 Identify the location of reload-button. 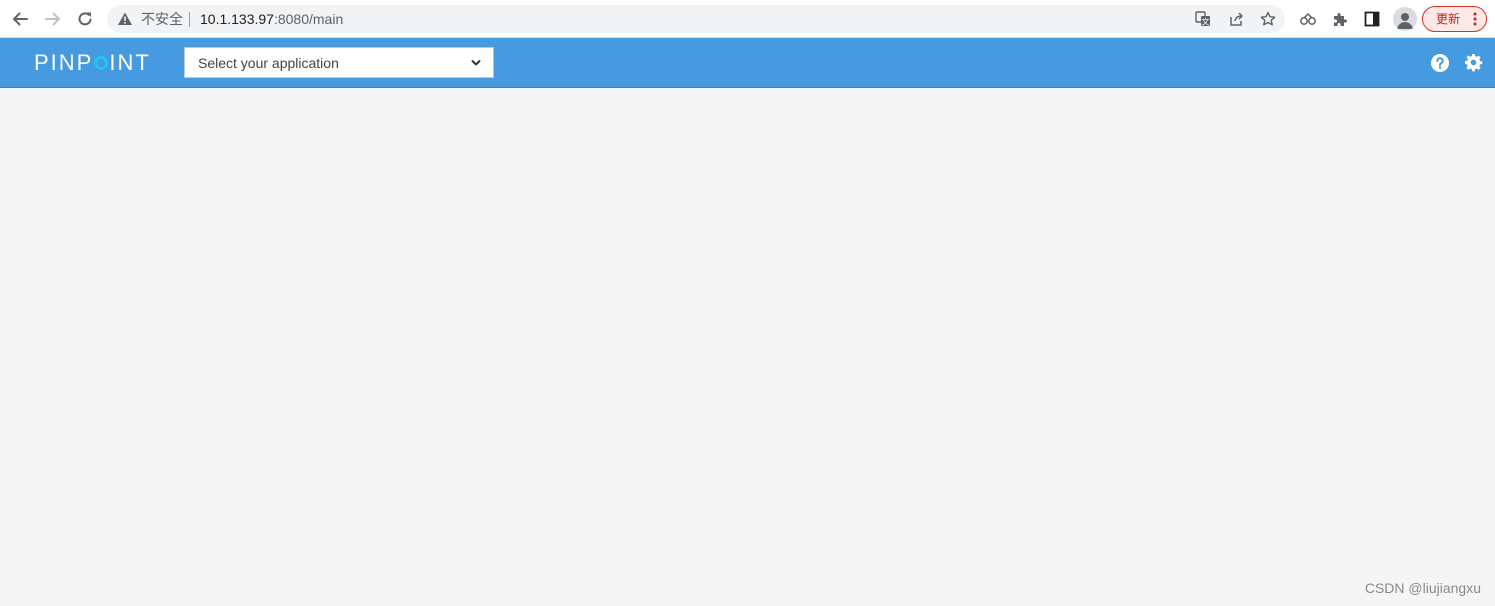
(85, 19).